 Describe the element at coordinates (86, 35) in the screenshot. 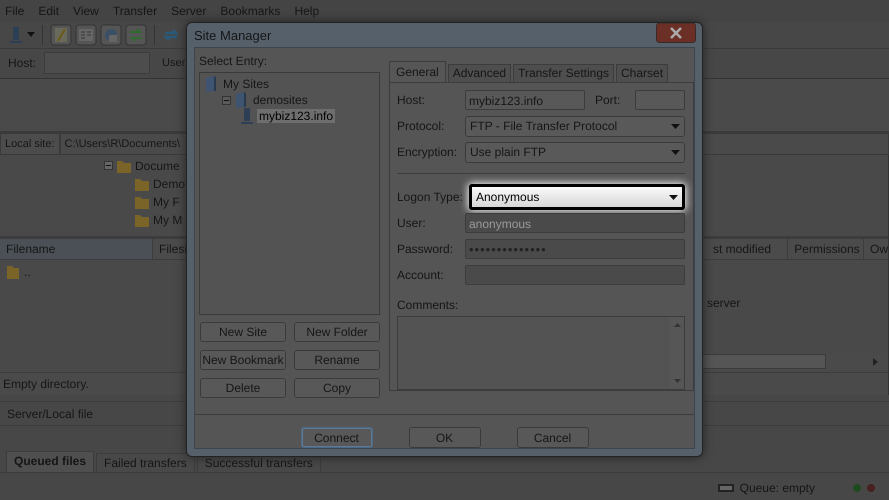

I see `list-icon` at that location.